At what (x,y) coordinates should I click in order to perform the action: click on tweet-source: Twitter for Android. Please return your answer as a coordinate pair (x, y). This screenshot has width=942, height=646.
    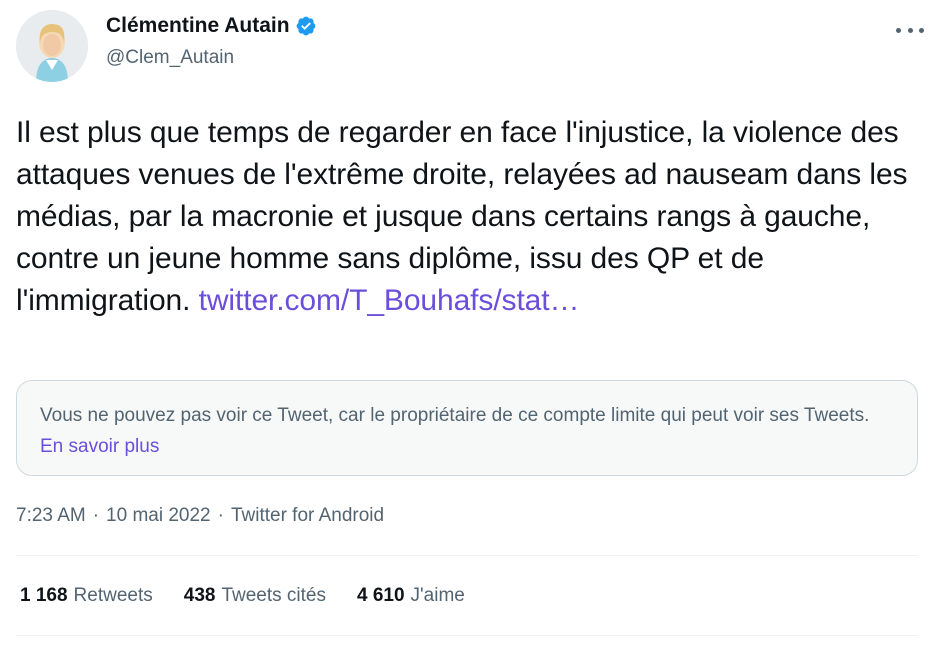
    Looking at the image, I should click on (307, 515).